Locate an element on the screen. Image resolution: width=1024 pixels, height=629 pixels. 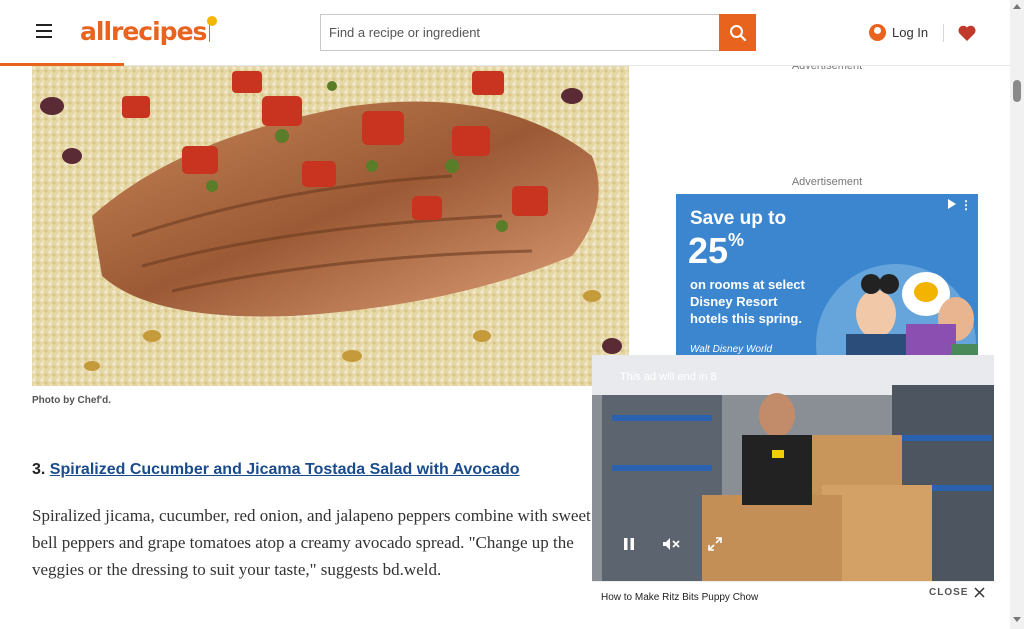
site-header: allrecipes Log In is located at coordinates (505, 33).